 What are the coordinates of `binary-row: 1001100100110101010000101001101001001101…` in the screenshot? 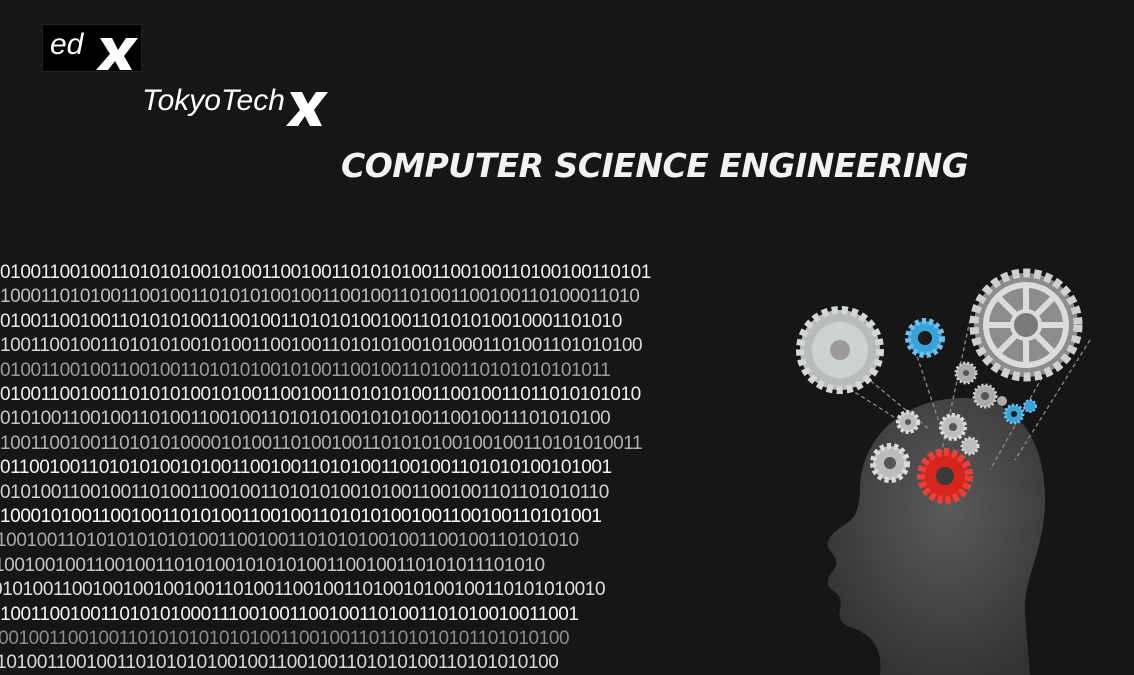 It's located at (321, 443).